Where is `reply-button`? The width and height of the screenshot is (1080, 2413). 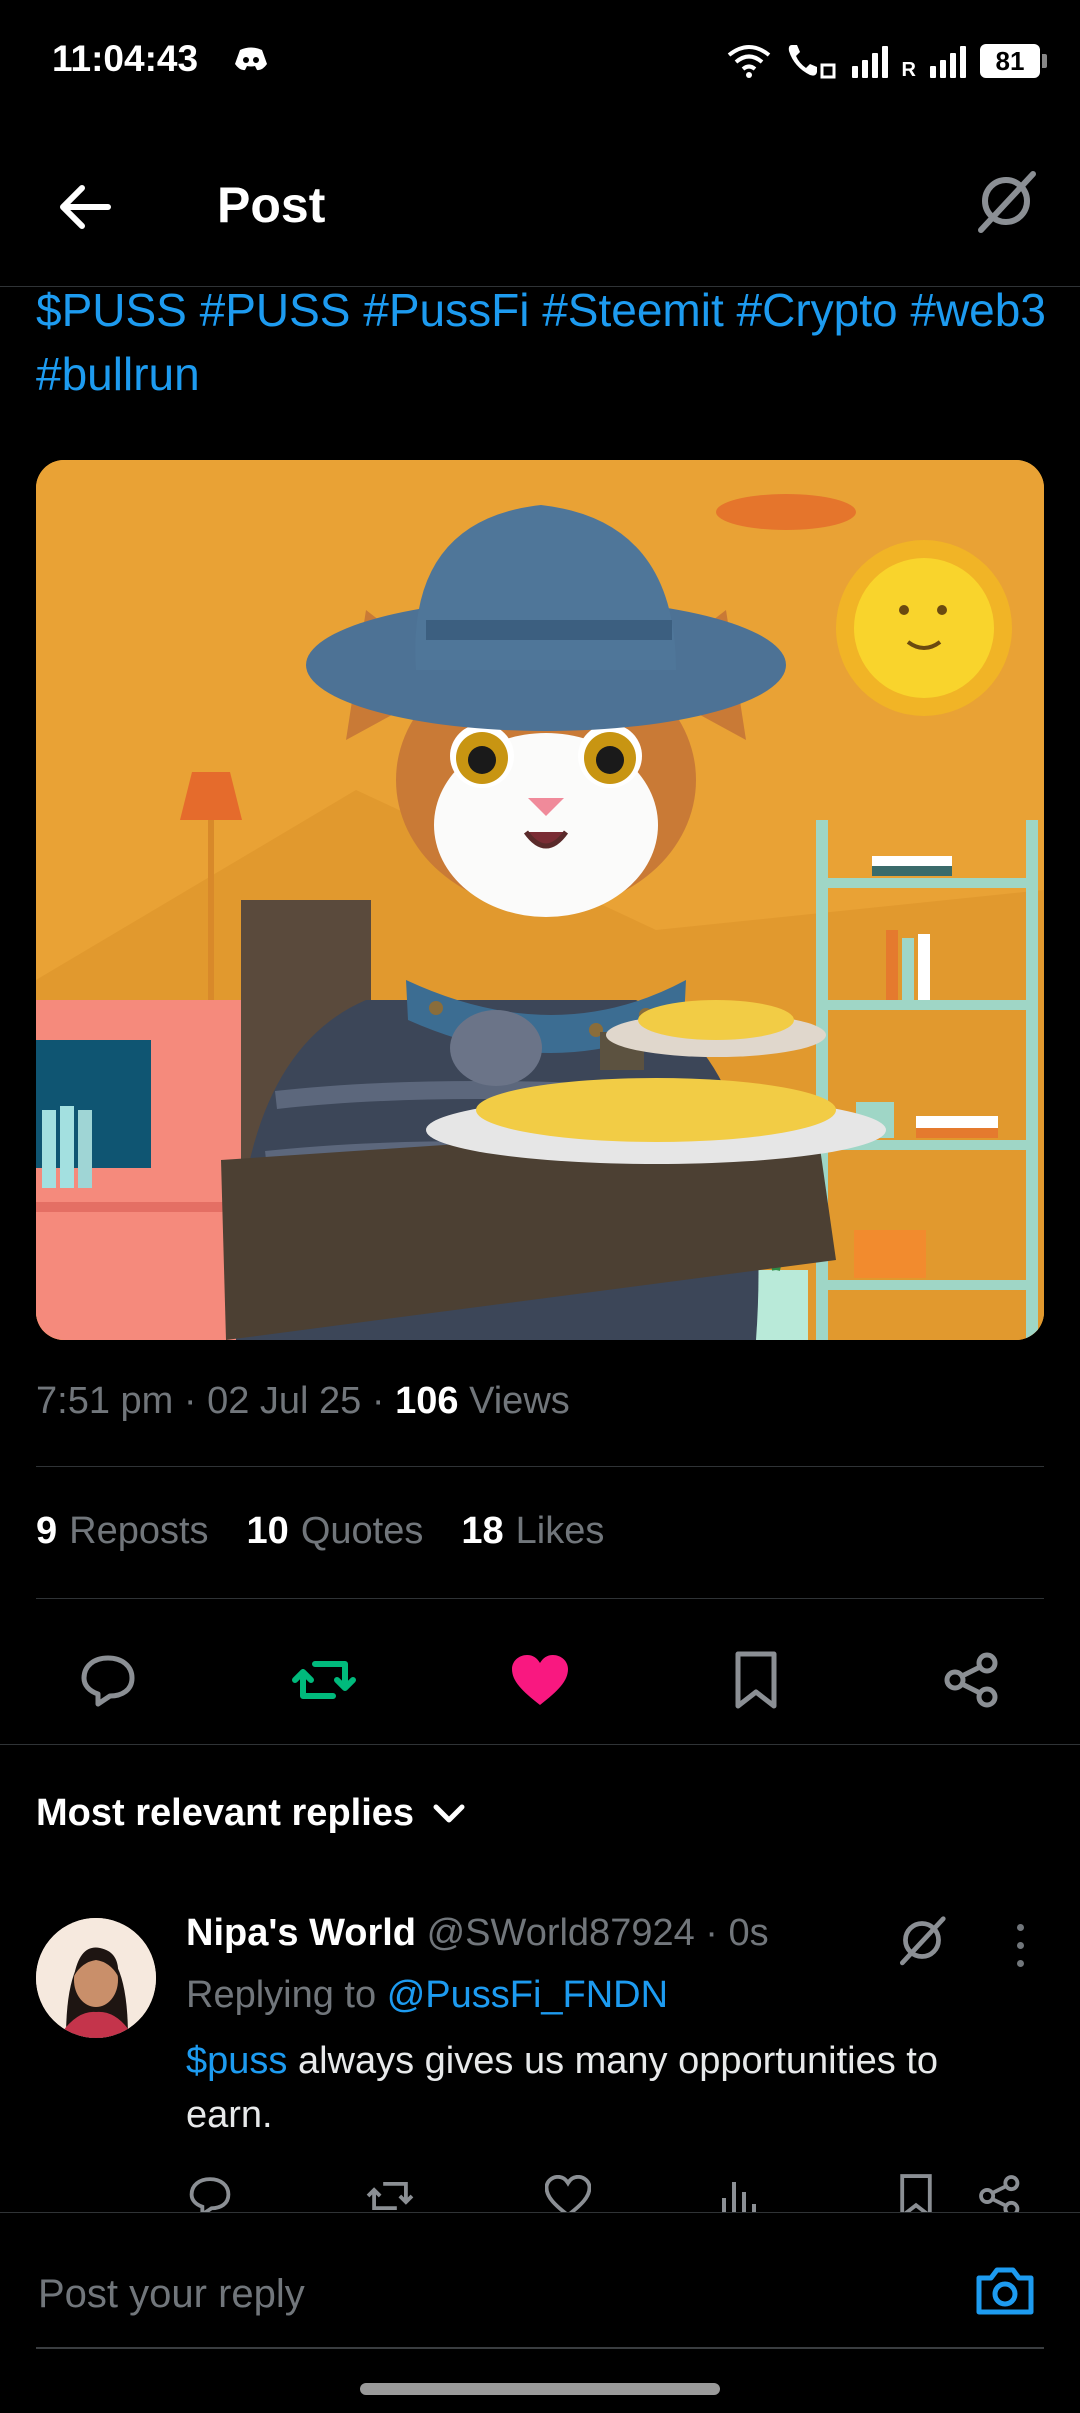 reply-button is located at coordinates (108, 1680).